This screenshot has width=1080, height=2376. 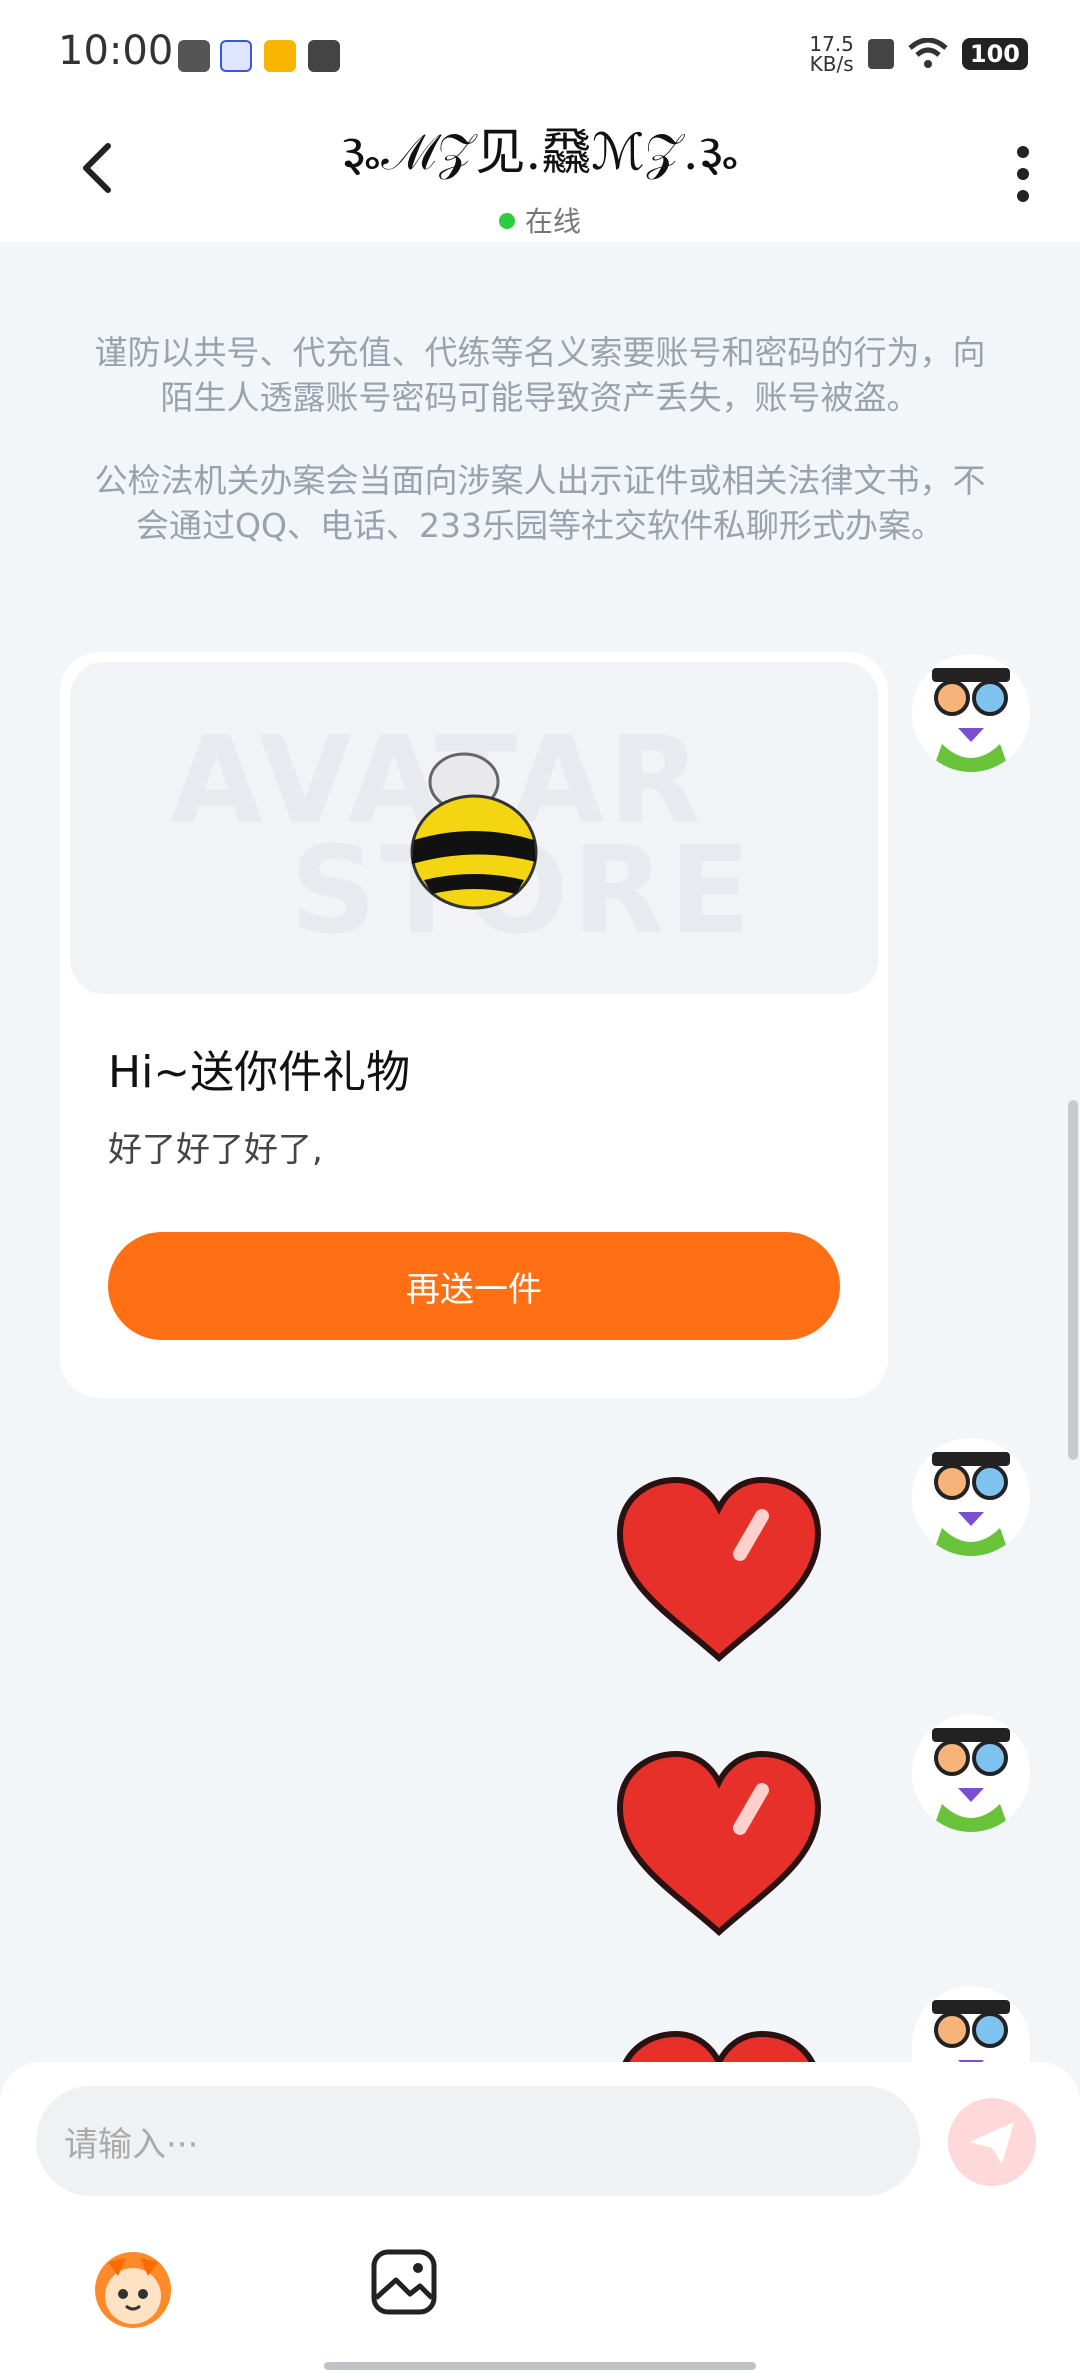 What do you see at coordinates (540, 220) in the screenshot?
I see `online-status: 在线` at bounding box center [540, 220].